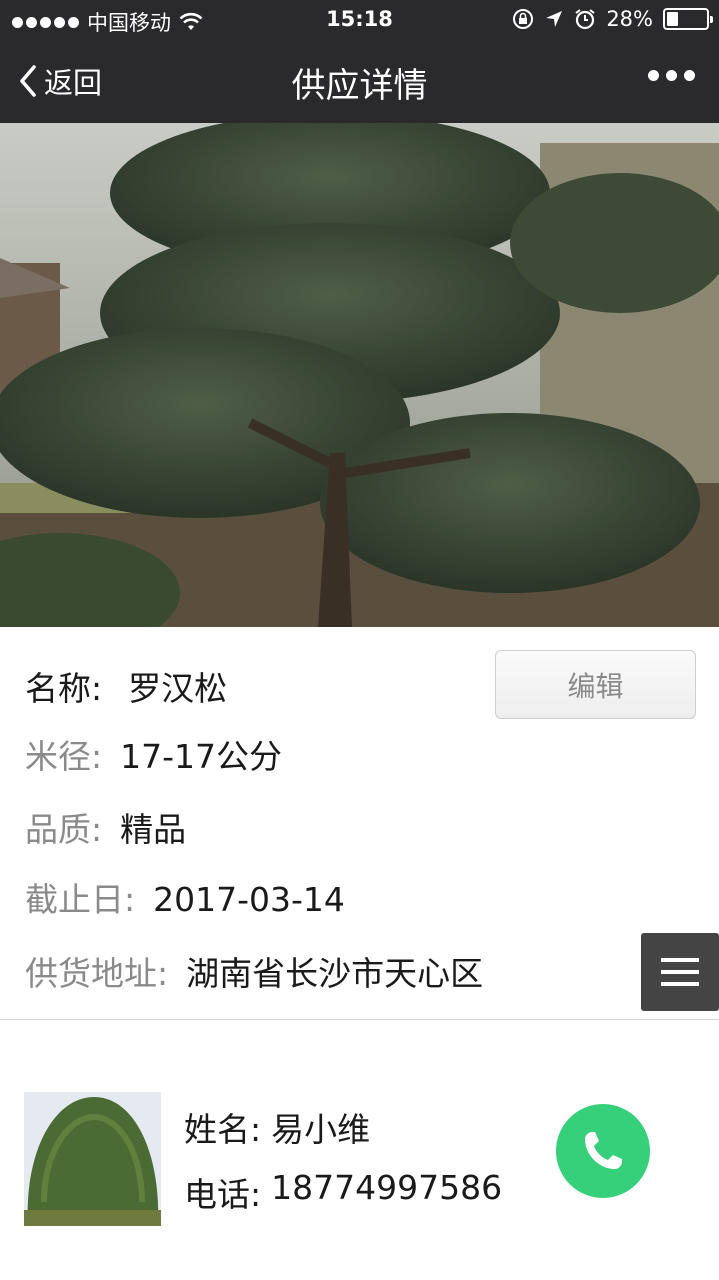 The width and height of the screenshot is (719, 1280). I want to click on alarm-icon, so click(585, 19).